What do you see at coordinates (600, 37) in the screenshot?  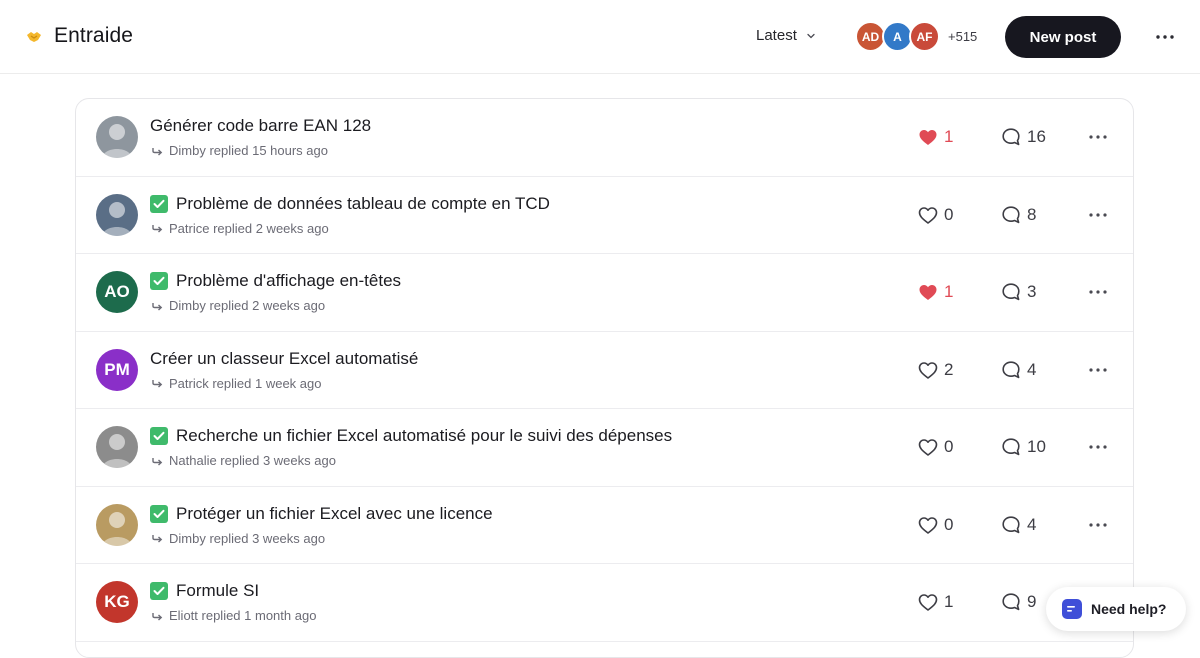 I see `top-bar: Entraide Latest AD A AF +515 New post` at bounding box center [600, 37].